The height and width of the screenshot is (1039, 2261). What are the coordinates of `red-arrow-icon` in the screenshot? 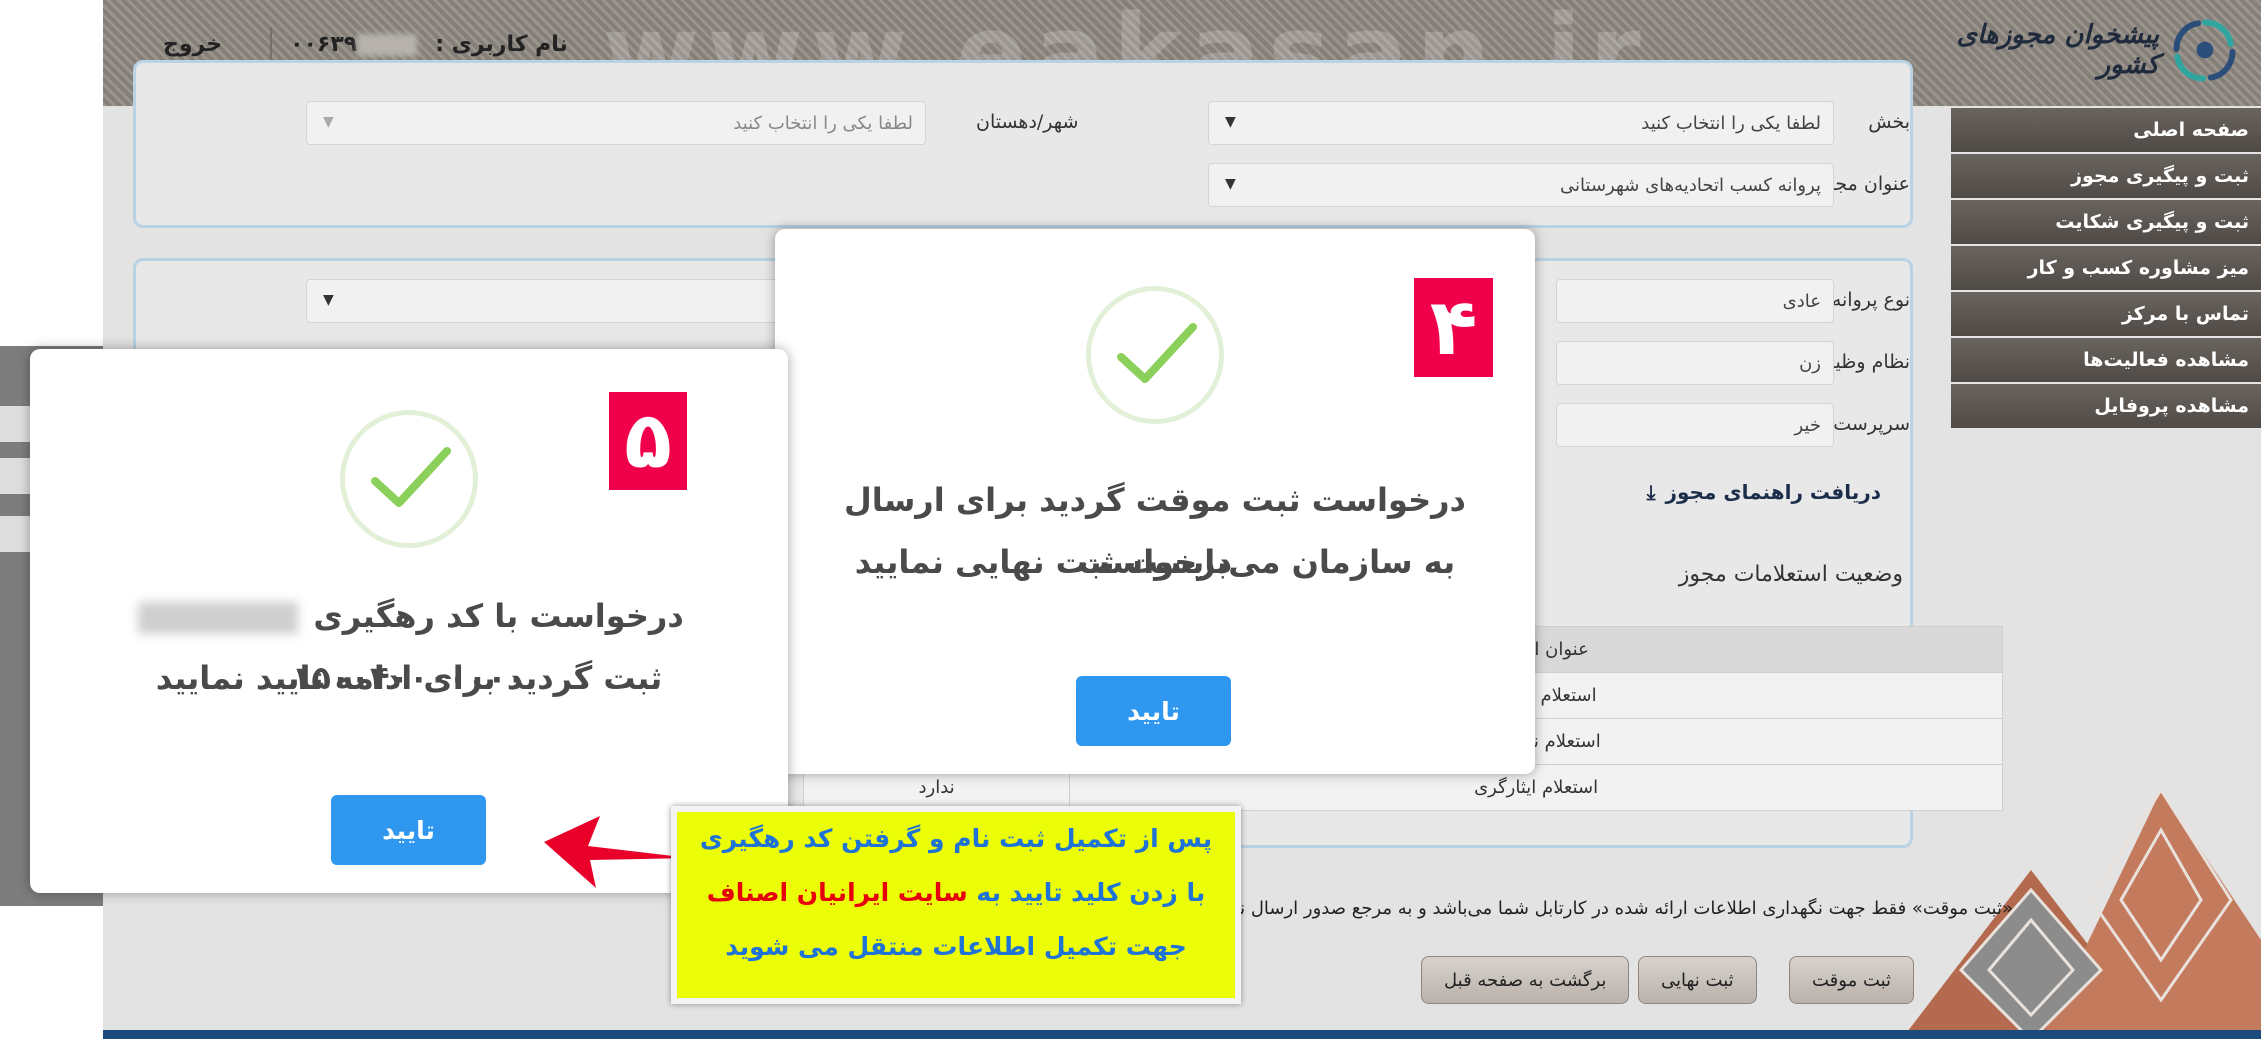 It's located at (617, 852).